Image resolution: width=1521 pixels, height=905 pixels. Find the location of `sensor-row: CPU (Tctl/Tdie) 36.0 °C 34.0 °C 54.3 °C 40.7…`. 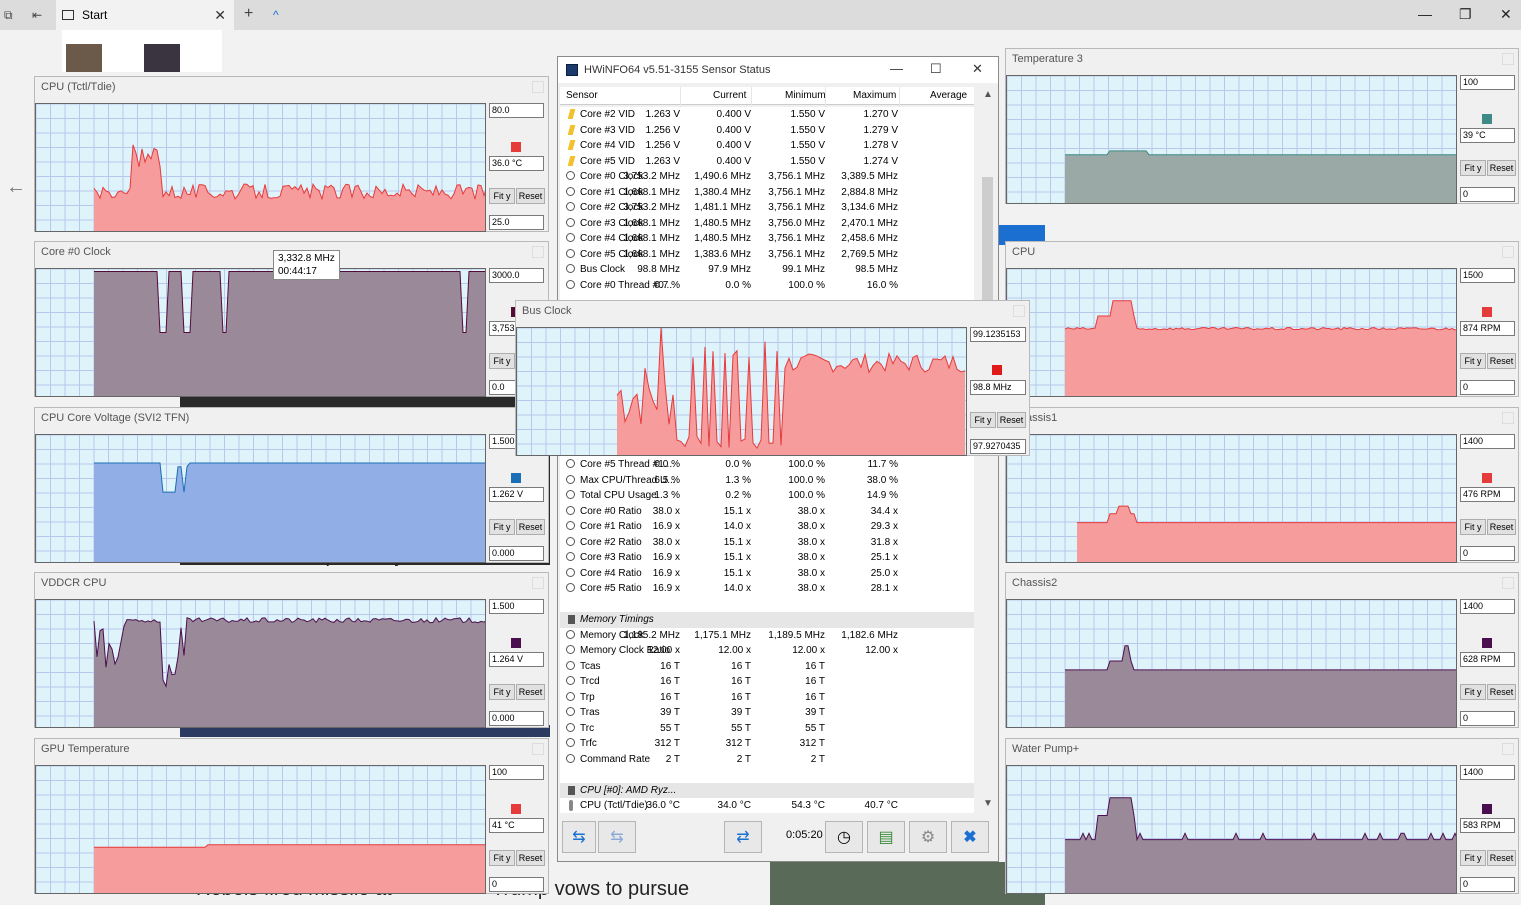

sensor-row: CPU (Tctl/Tdie) 36.0 °C 34.0 °C 54.3 °C 40.7… is located at coordinates (767, 806).